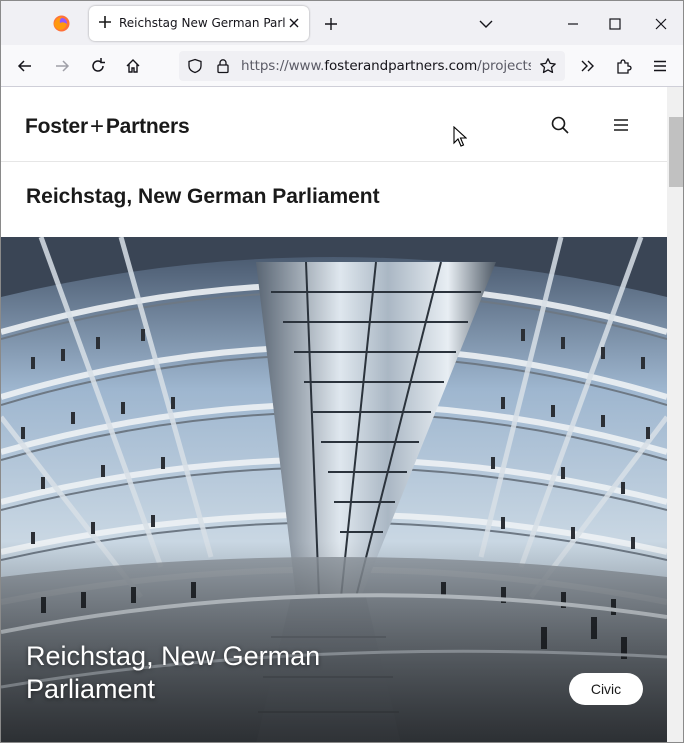 Image resolution: width=684 pixels, height=743 pixels. What do you see at coordinates (62, 66) in the screenshot?
I see `forward-arrow-icon` at bounding box center [62, 66].